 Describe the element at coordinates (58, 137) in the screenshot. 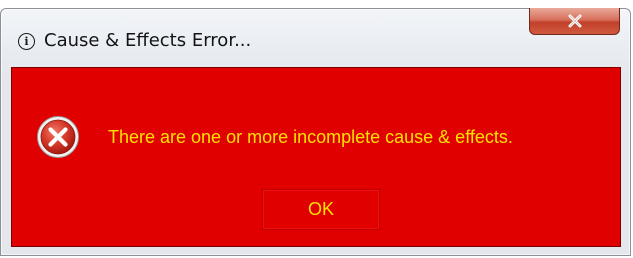

I see `error-icon` at that location.